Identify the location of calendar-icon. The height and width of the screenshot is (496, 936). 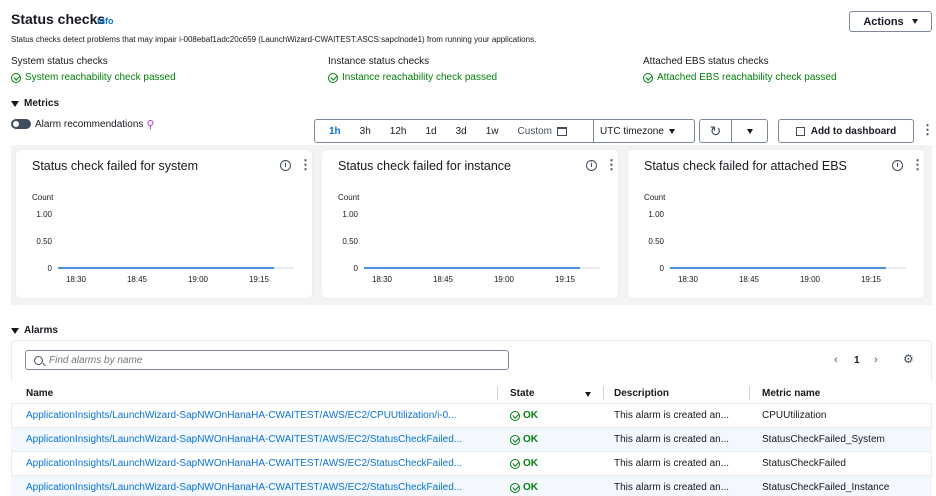
(561, 131).